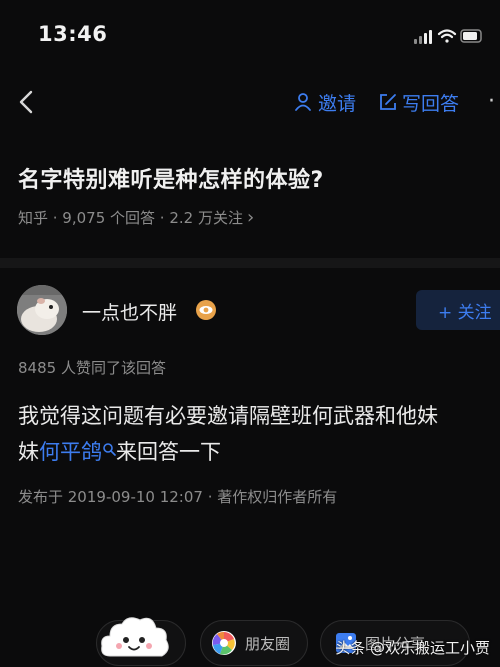 Image resolution: width=500 pixels, height=667 pixels. Describe the element at coordinates (337, 103) in the screenshot. I see `invite-label: 邀请` at that location.